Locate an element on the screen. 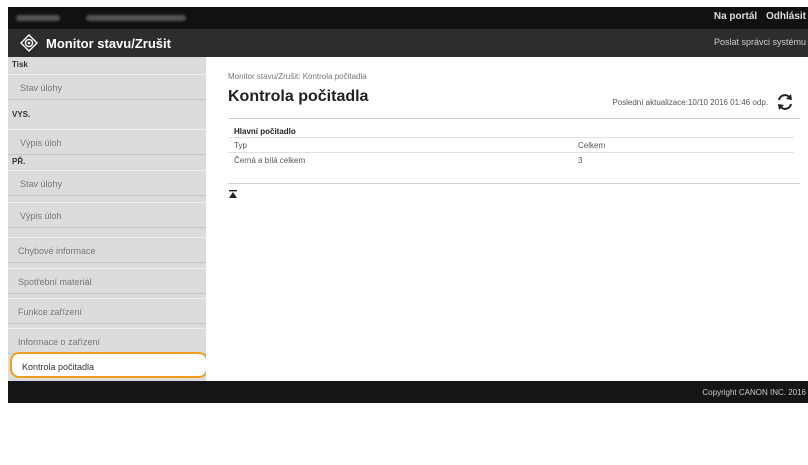 The image size is (808, 465). sidebar-item-send-job-log: Výpis úloh is located at coordinates (107, 142).